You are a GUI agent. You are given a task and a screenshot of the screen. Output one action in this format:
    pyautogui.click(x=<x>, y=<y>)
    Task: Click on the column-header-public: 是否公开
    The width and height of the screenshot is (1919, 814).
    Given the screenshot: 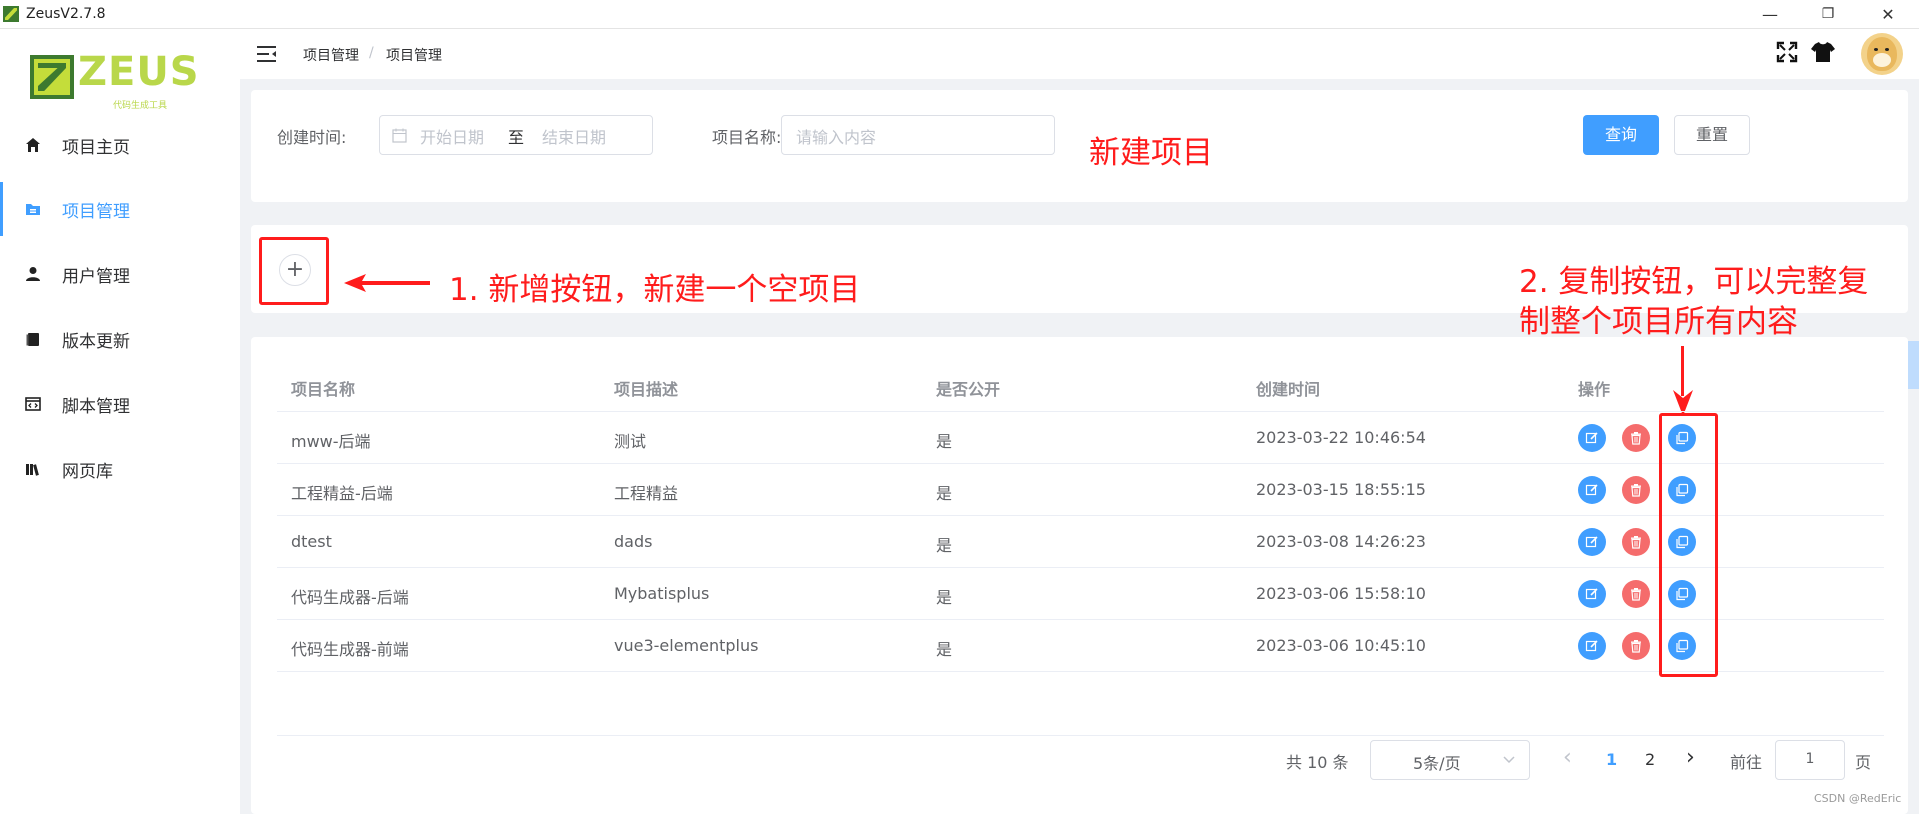 What is the action you would take?
    pyautogui.click(x=968, y=389)
    